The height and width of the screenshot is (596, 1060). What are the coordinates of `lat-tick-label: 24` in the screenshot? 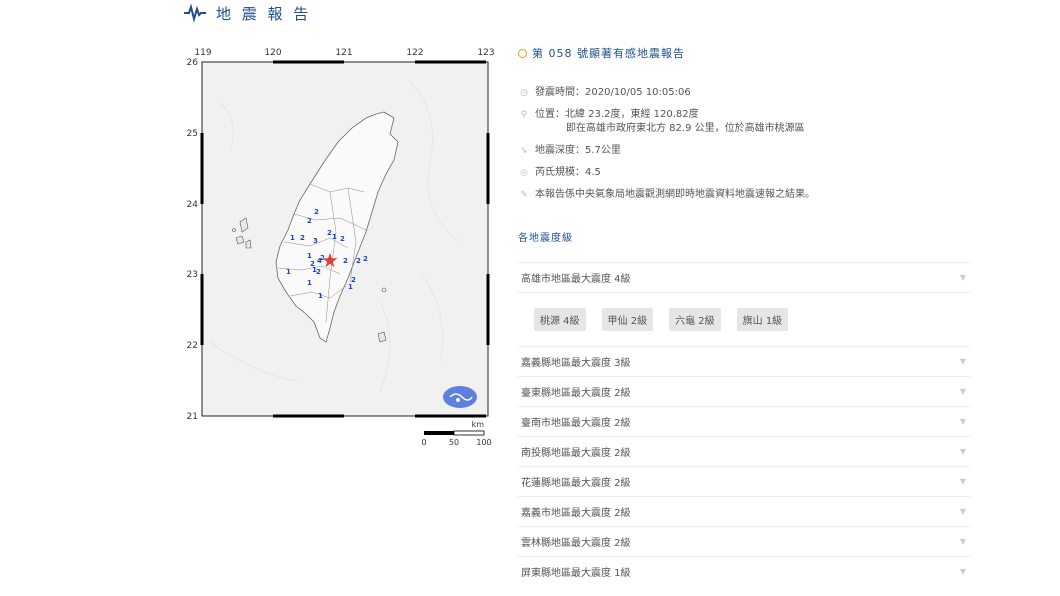 It's located at (193, 205).